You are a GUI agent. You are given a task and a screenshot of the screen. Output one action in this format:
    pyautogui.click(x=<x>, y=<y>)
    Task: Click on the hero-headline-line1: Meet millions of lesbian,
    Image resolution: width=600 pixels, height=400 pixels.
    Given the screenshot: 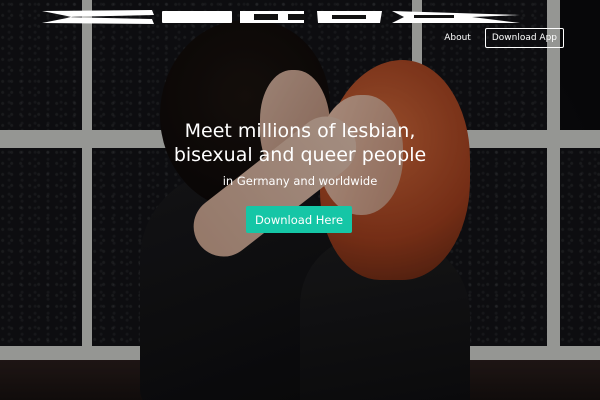 What is the action you would take?
    pyautogui.click(x=300, y=131)
    